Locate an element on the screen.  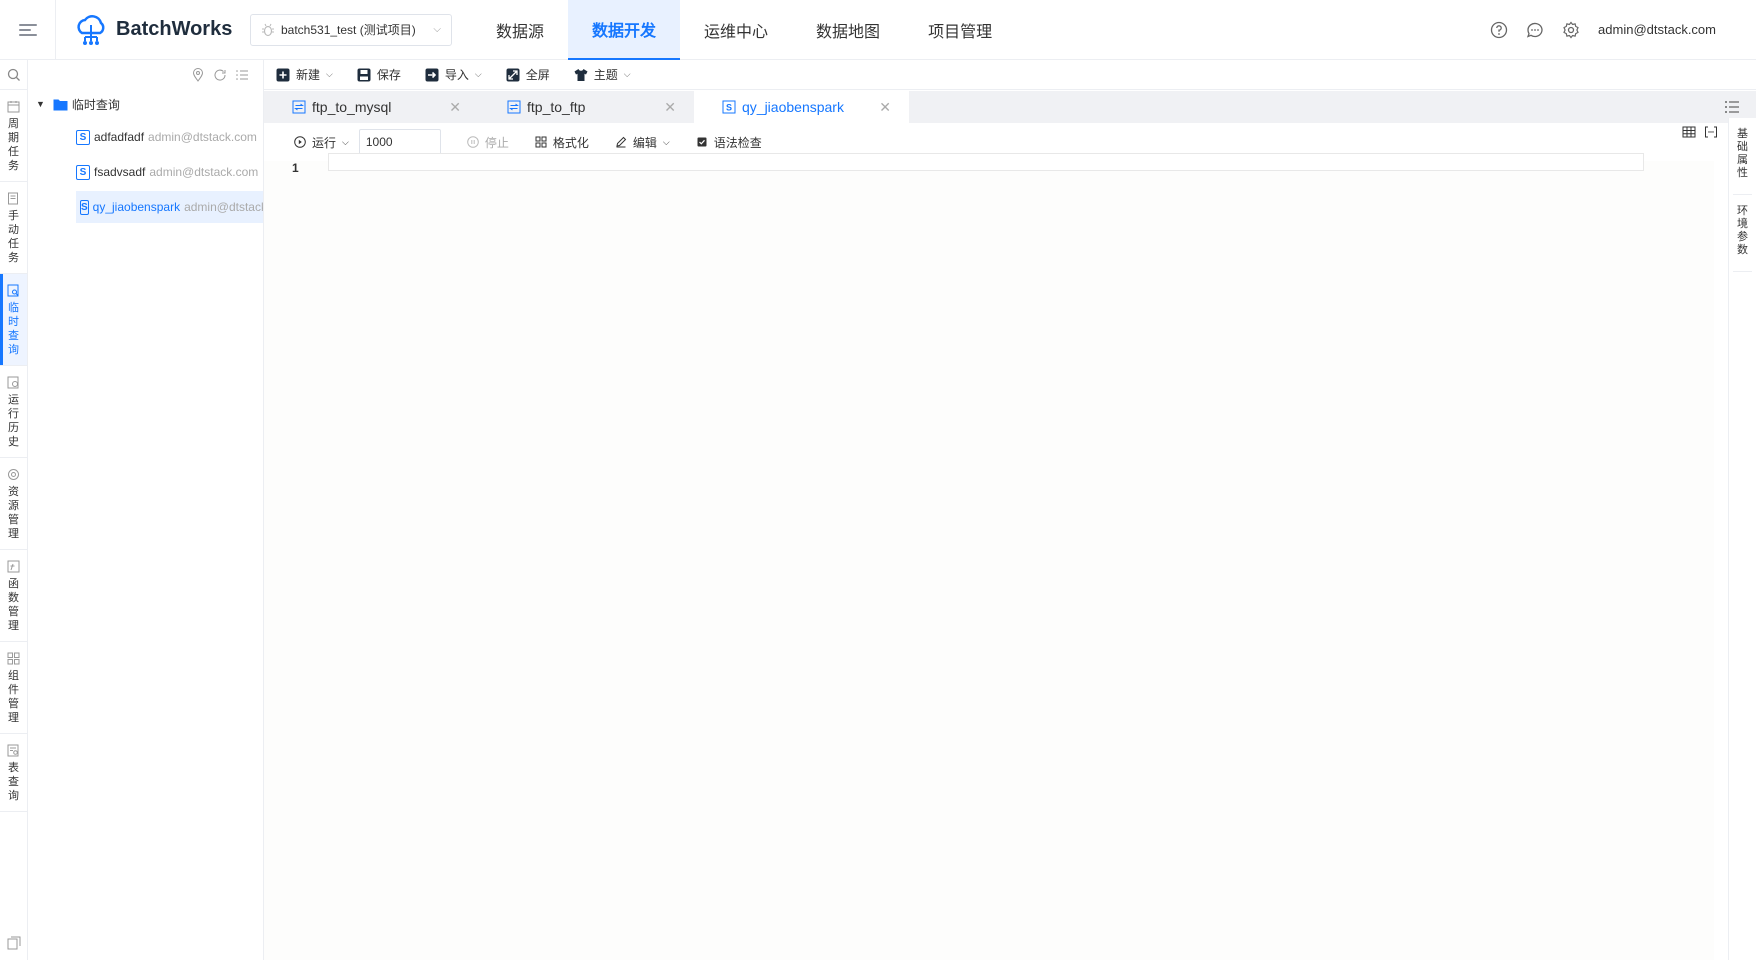
save-icon is located at coordinates (364, 74).